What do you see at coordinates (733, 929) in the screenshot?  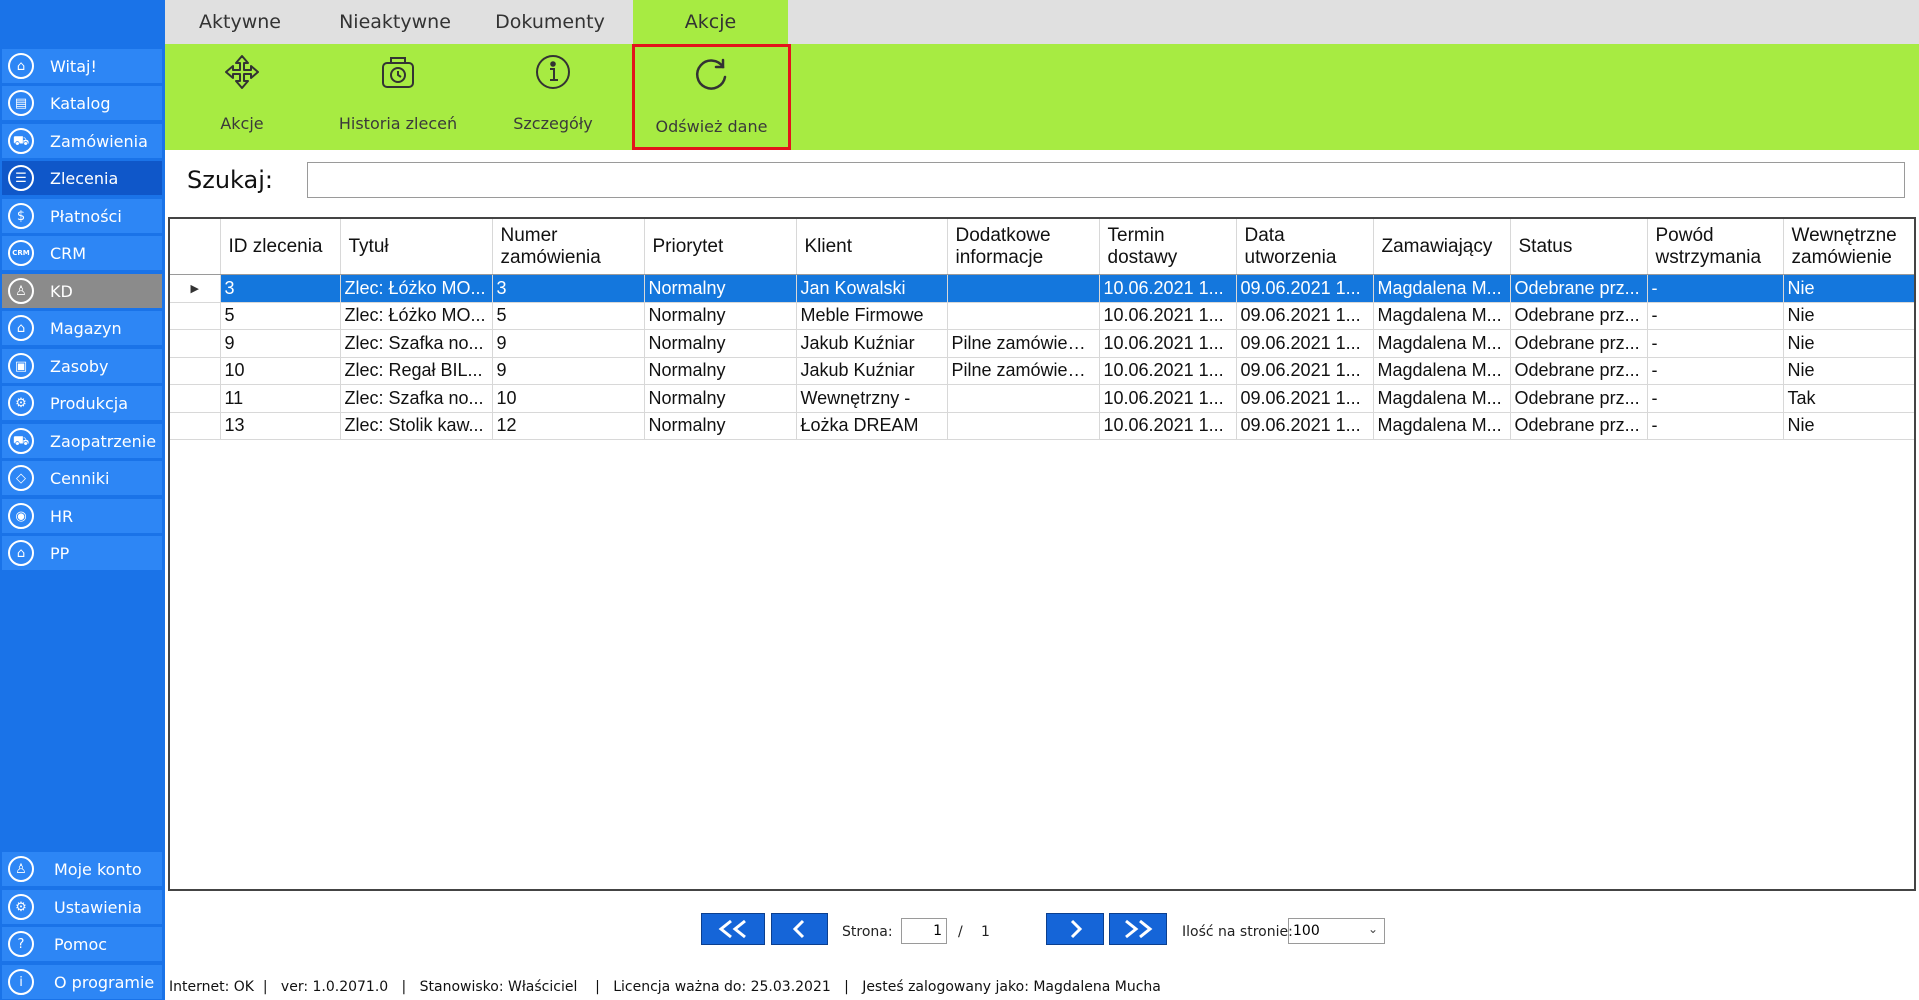 I see `first-page-button` at bounding box center [733, 929].